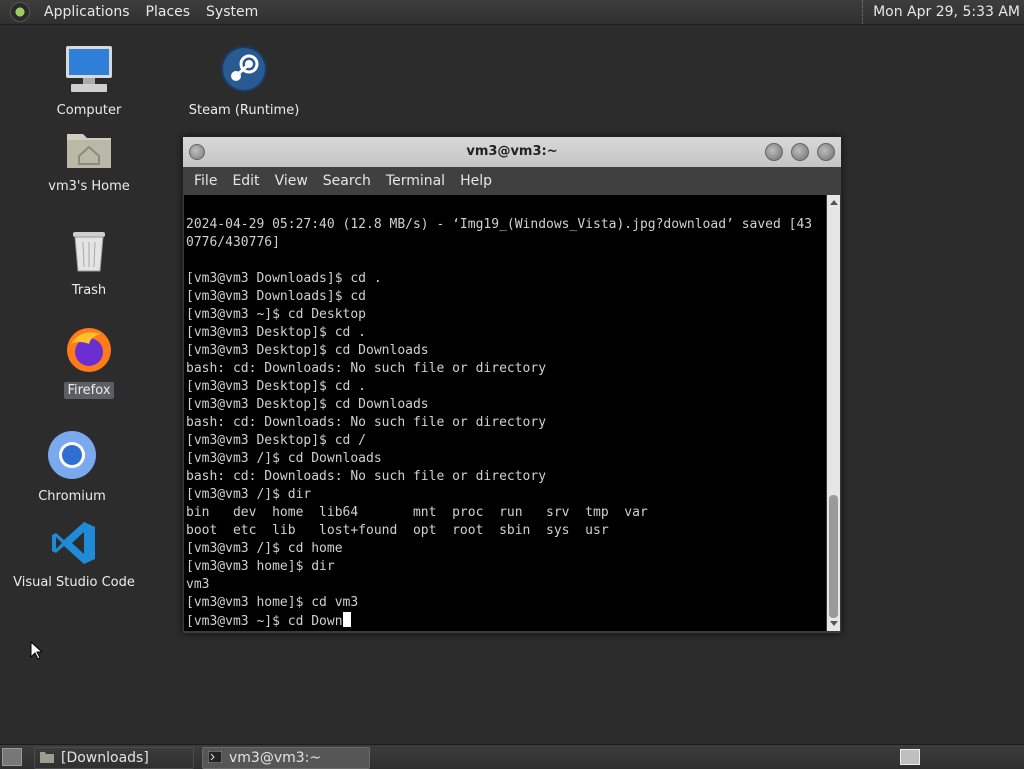 Image resolution: width=1024 pixels, height=769 pixels. I want to click on taskbar-item-downloads: [Downloads], so click(114, 758).